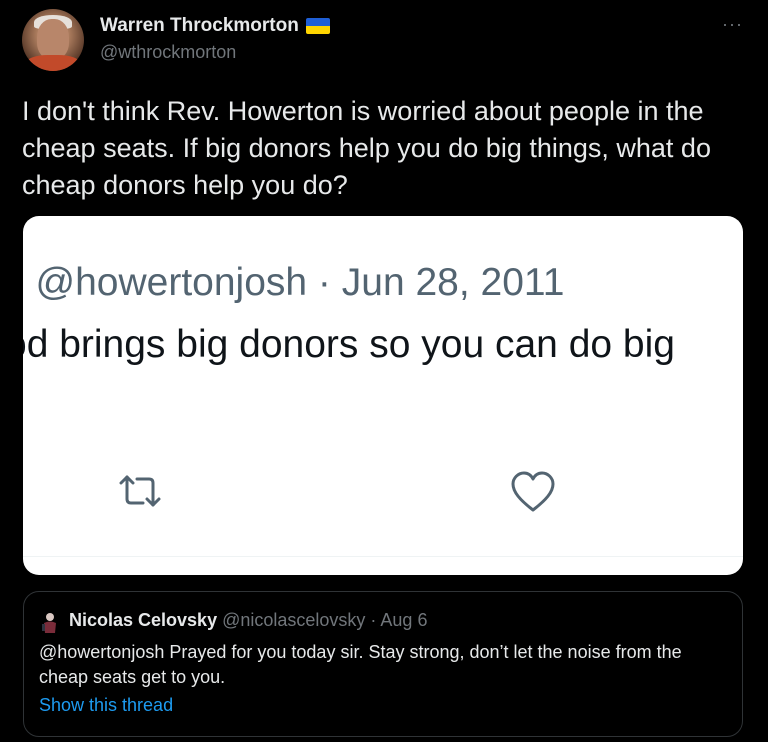  Describe the element at coordinates (143, 620) in the screenshot. I see `quote-author-name: Nicolas Celovsky` at that location.